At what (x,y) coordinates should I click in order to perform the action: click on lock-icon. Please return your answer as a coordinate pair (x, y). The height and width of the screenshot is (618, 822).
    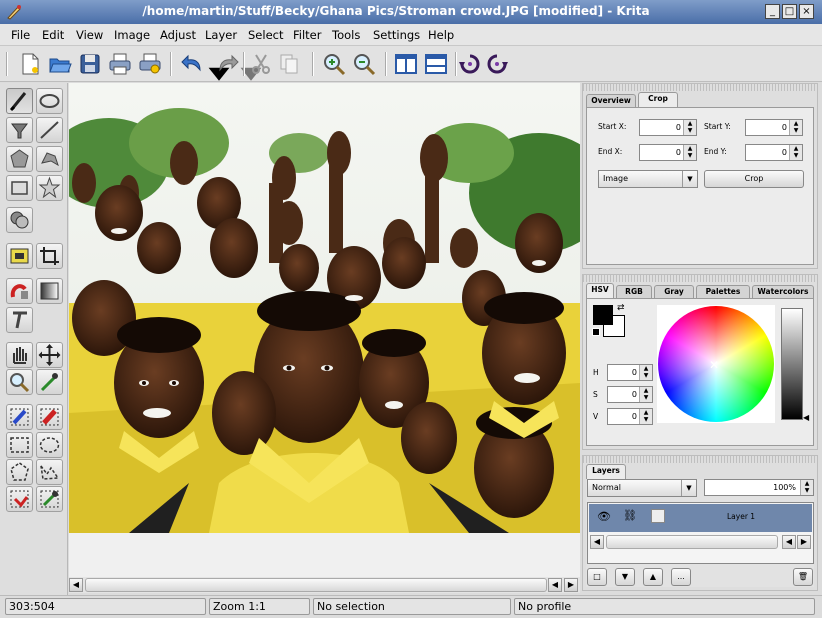
    Looking at the image, I should click on (658, 516).